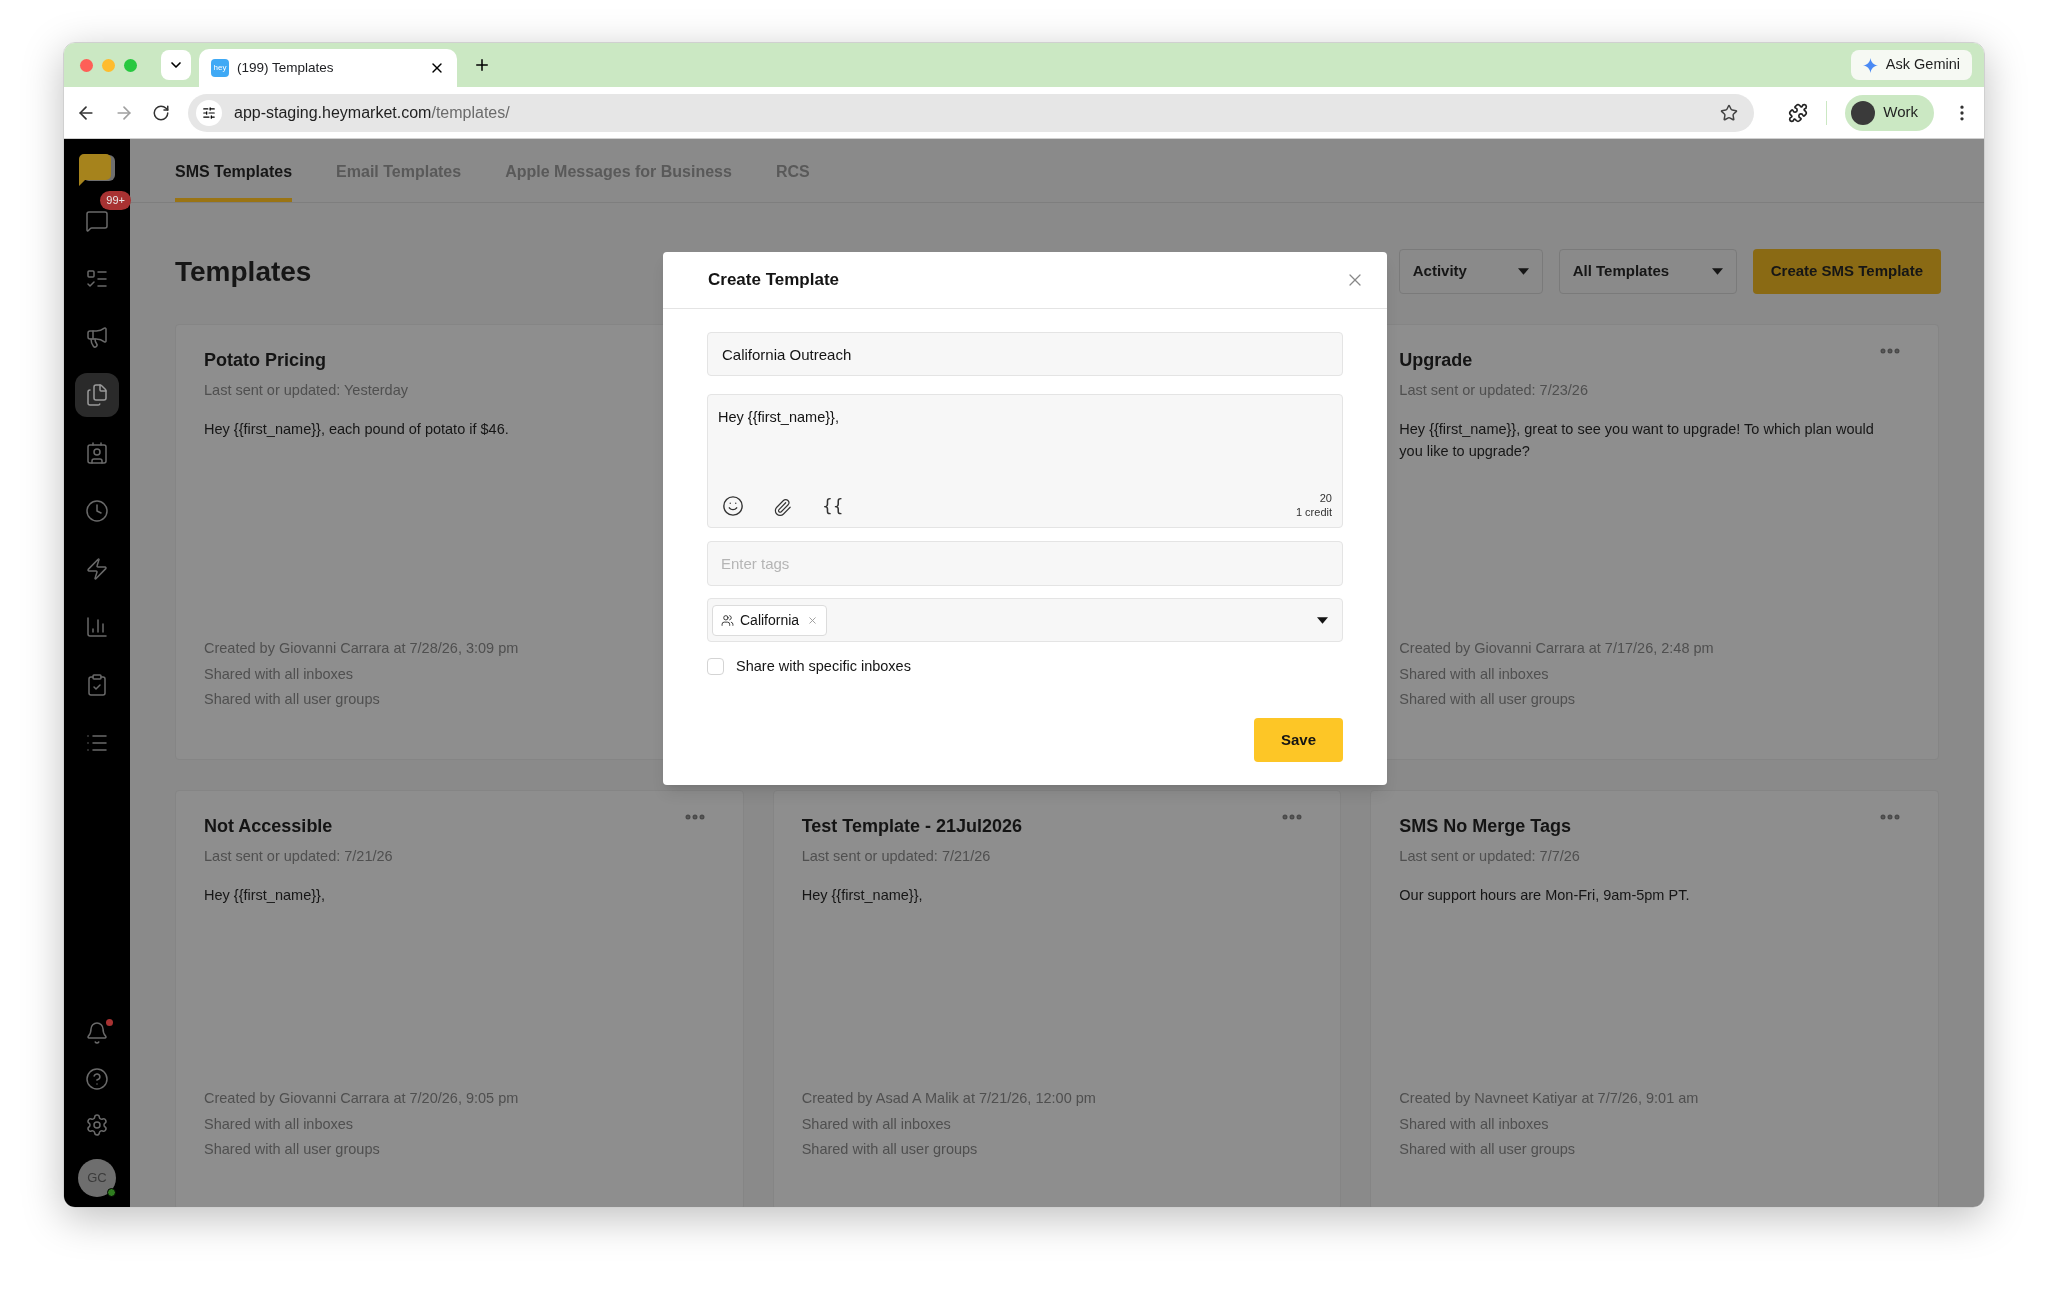 This screenshot has height=1291, width=2048. Describe the element at coordinates (362, 1098) in the screenshot. I see `card-created: Created by Giovanni Carrara at 7/20/26, 9:05 pm` at that location.